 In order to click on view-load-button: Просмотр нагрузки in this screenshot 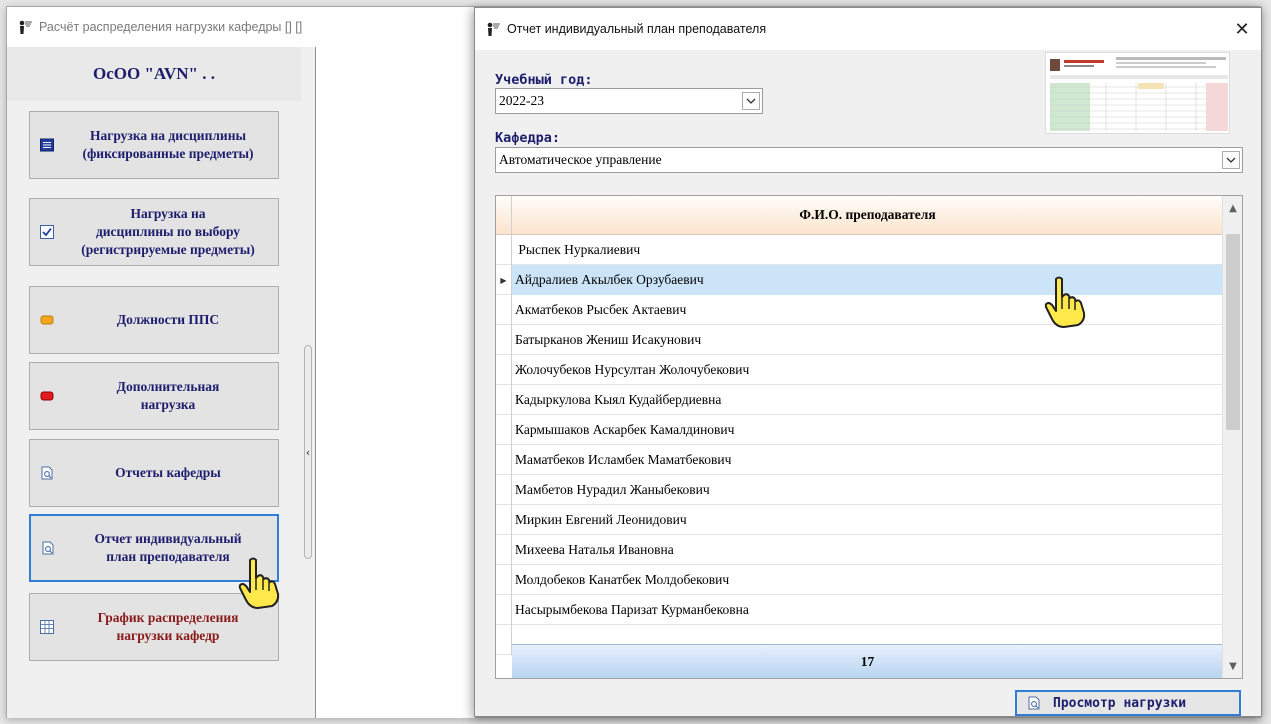, I will do `click(1128, 703)`.